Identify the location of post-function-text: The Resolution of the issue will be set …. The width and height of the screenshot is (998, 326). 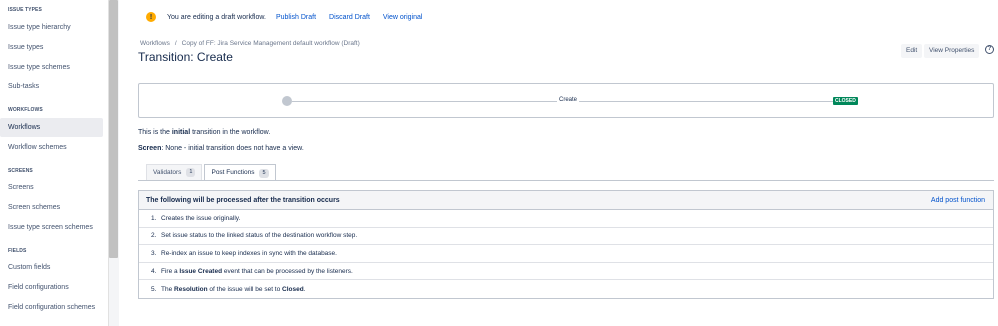
(233, 289).